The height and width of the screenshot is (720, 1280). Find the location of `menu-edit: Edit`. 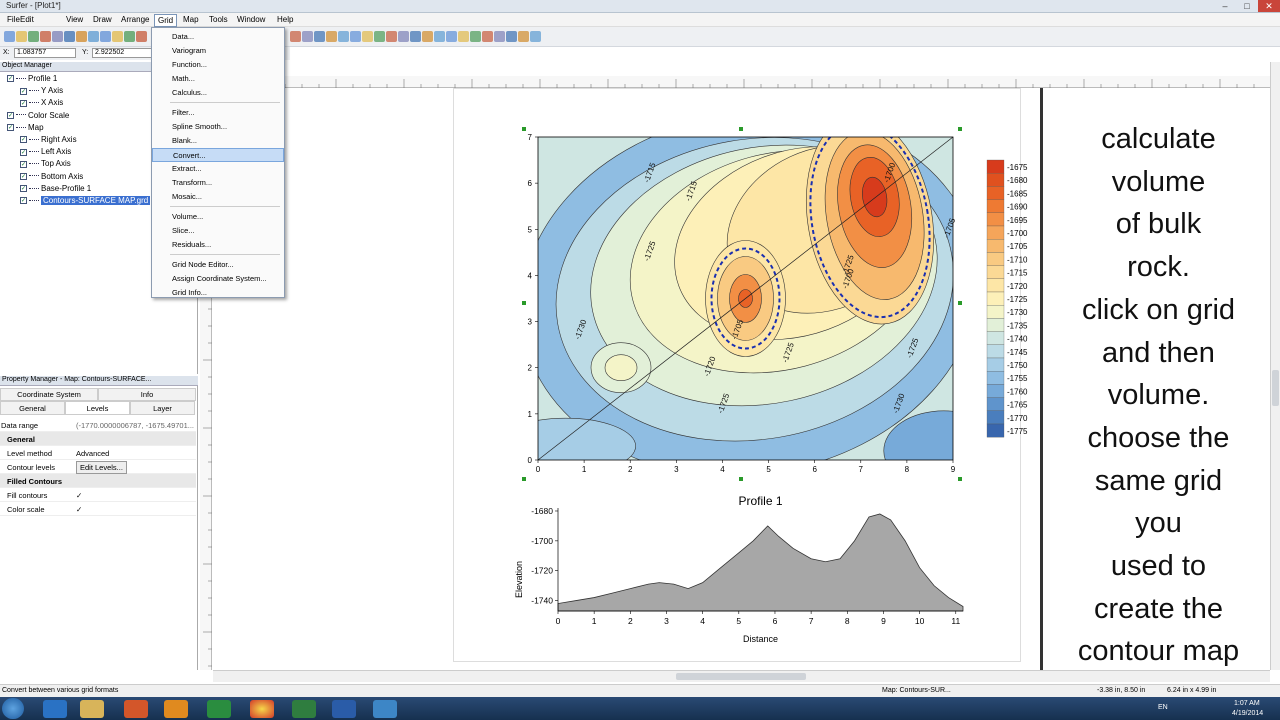

menu-edit: Edit is located at coordinates (27, 19).